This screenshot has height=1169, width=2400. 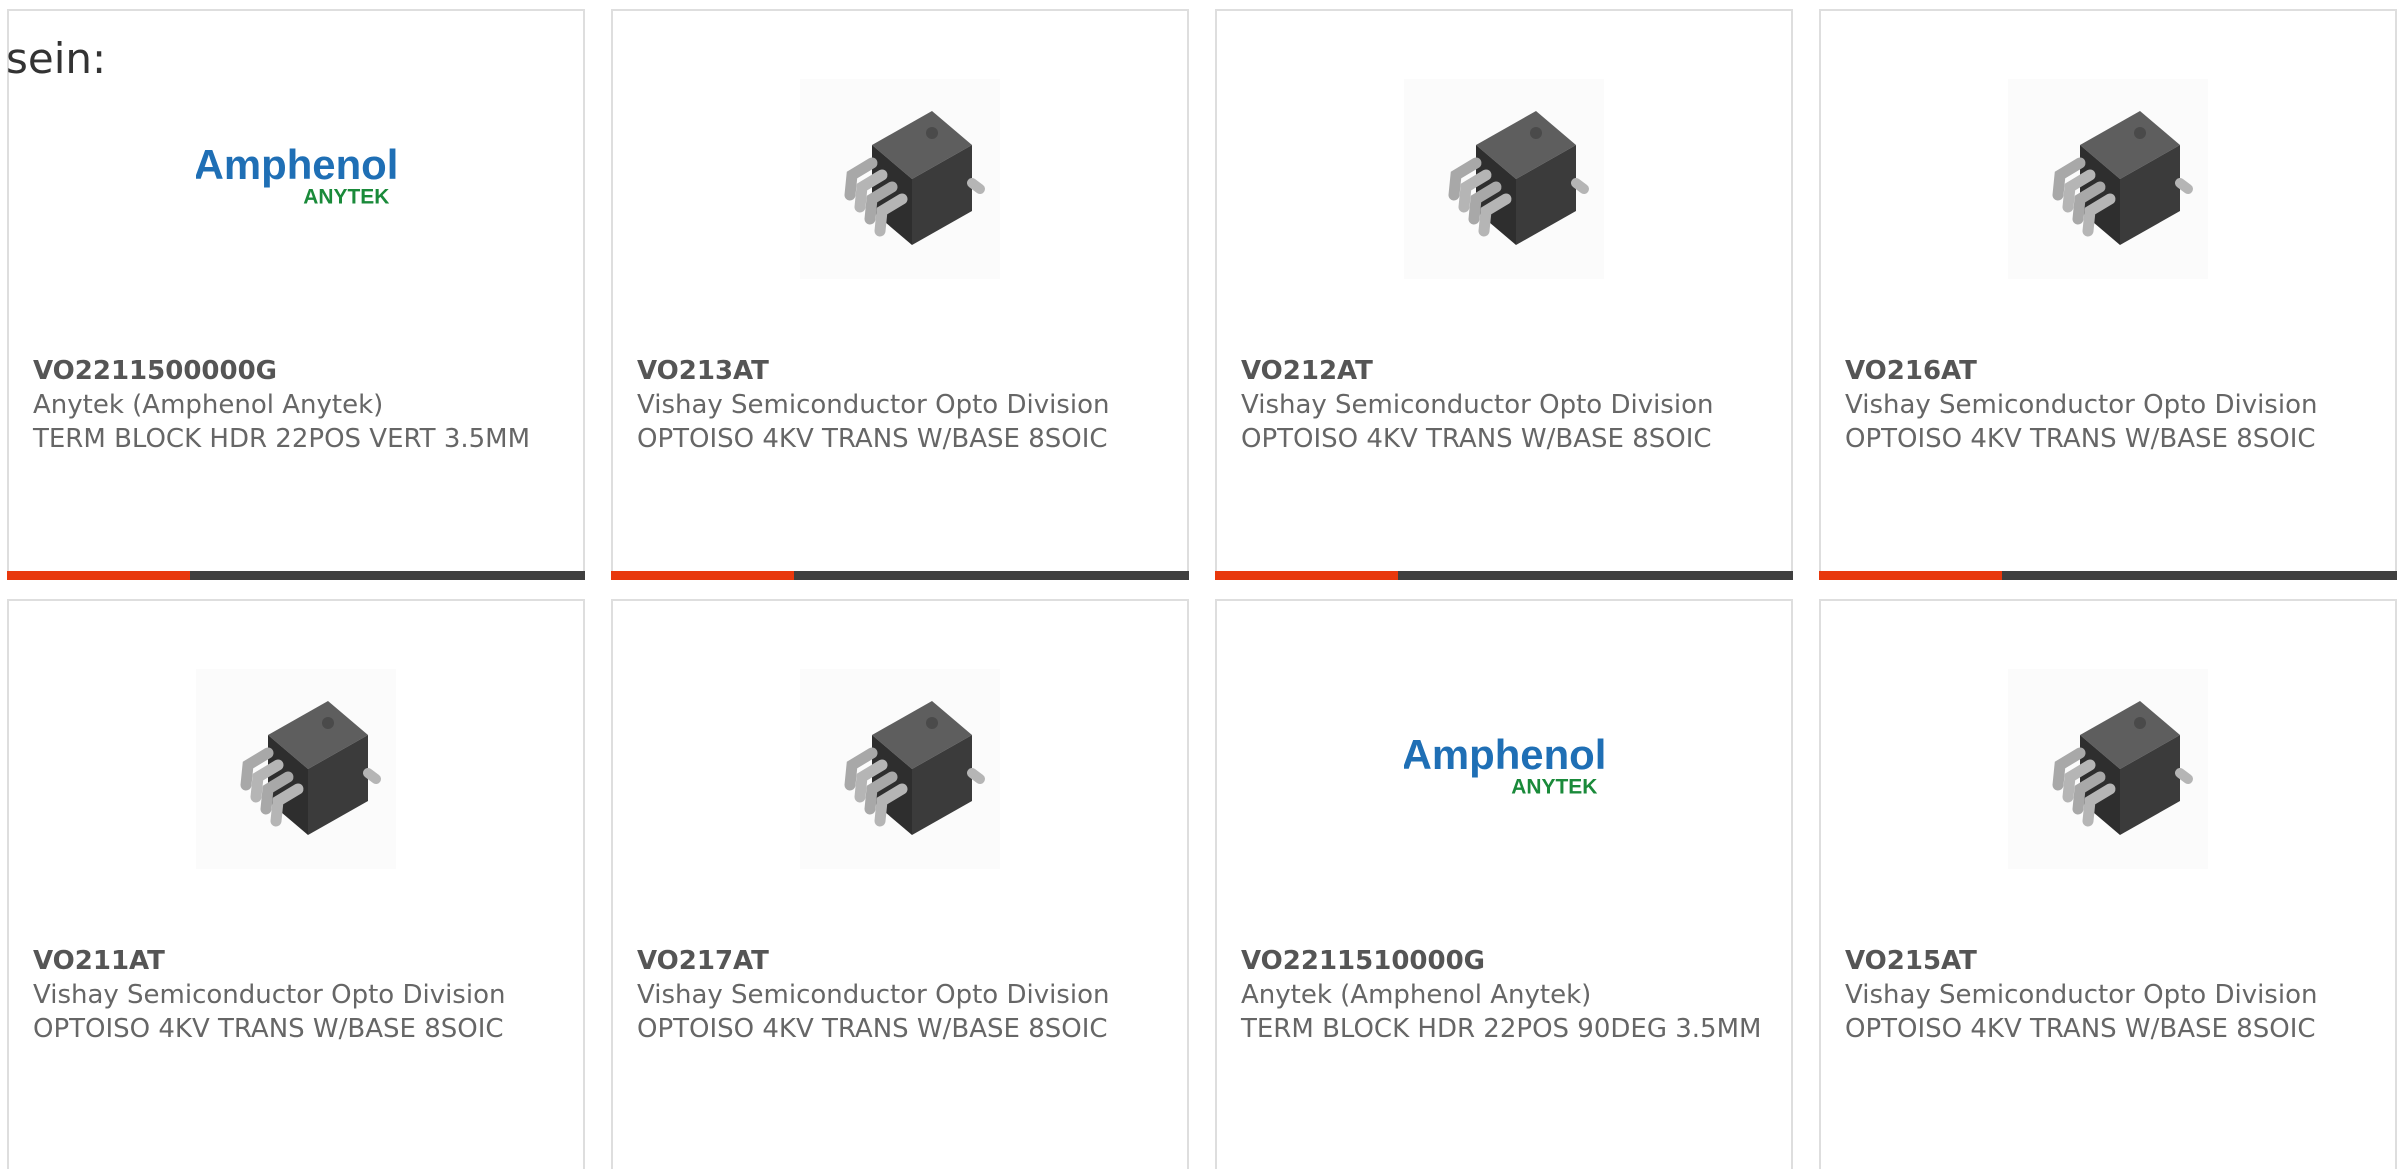 I want to click on part-number: VO216AT, so click(x=2110, y=371).